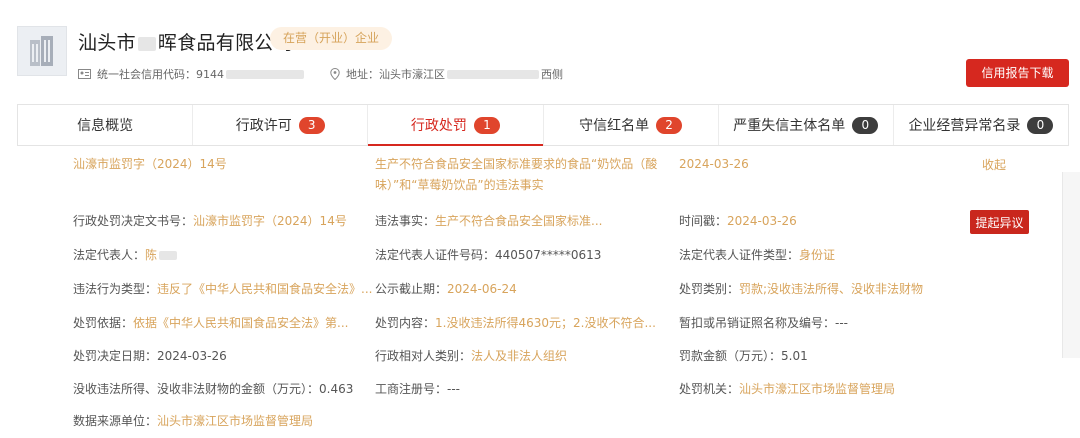 Image resolution: width=1080 pixels, height=438 pixels. What do you see at coordinates (456, 125) in the screenshot?
I see `tab-admin-penalty: 行政处罚 1` at bounding box center [456, 125].